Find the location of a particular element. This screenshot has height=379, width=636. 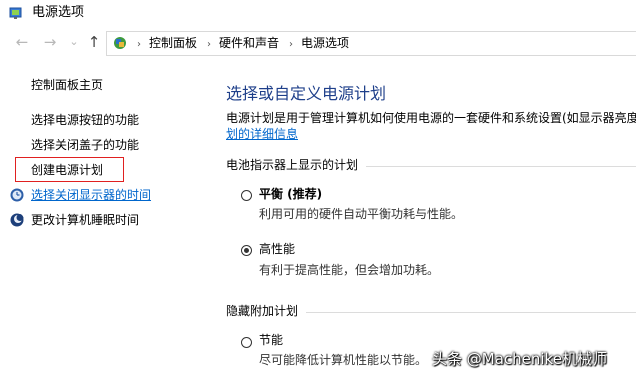

watermark: 头条 @Machenike机械师 is located at coordinates (519, 359).